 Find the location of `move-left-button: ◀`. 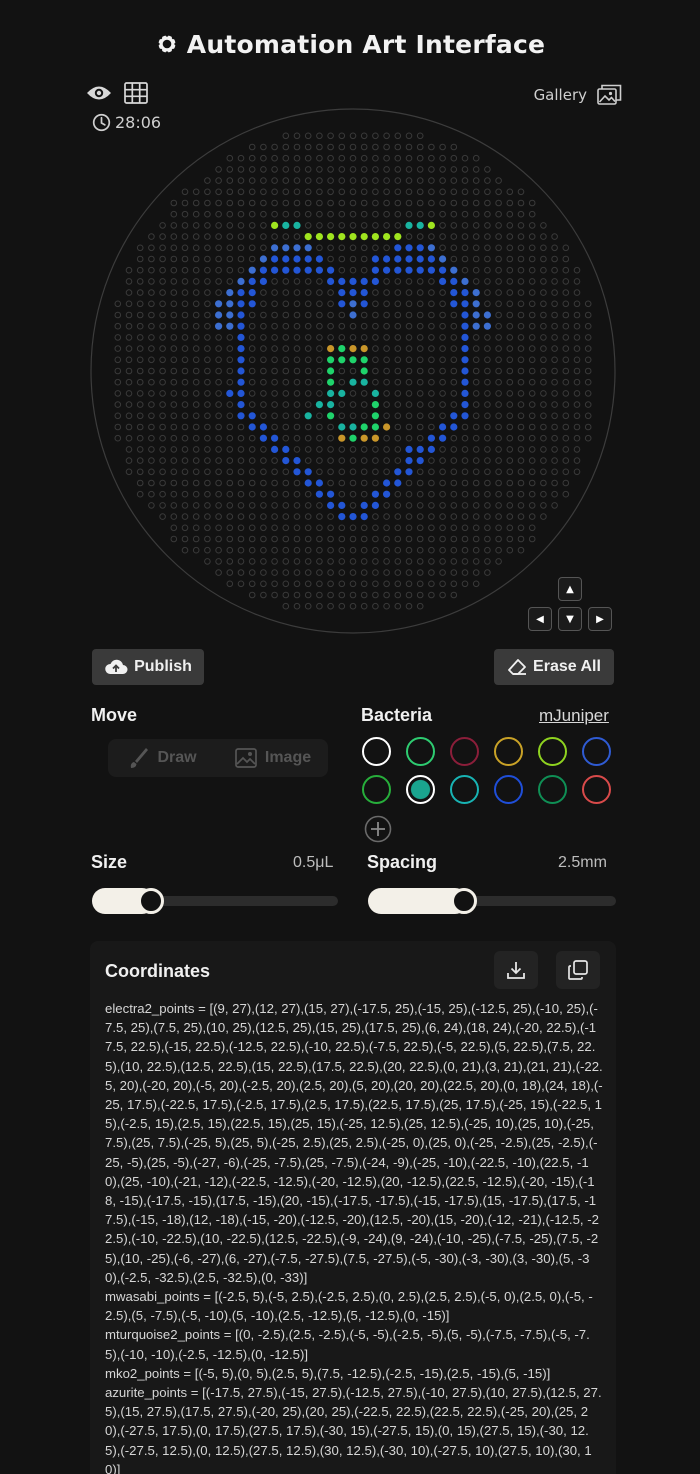

move-left-button: ◀ is located at coordinates (540, 619).